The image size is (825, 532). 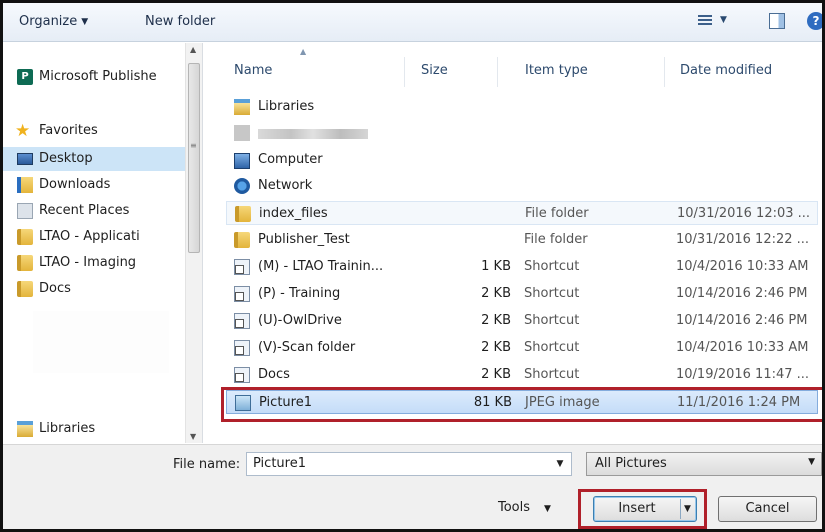 What do you see at coordinates (94, 159) in the screenshot?
I see `nav-item-desktop: Desktop` at bounding box center [94, 159].